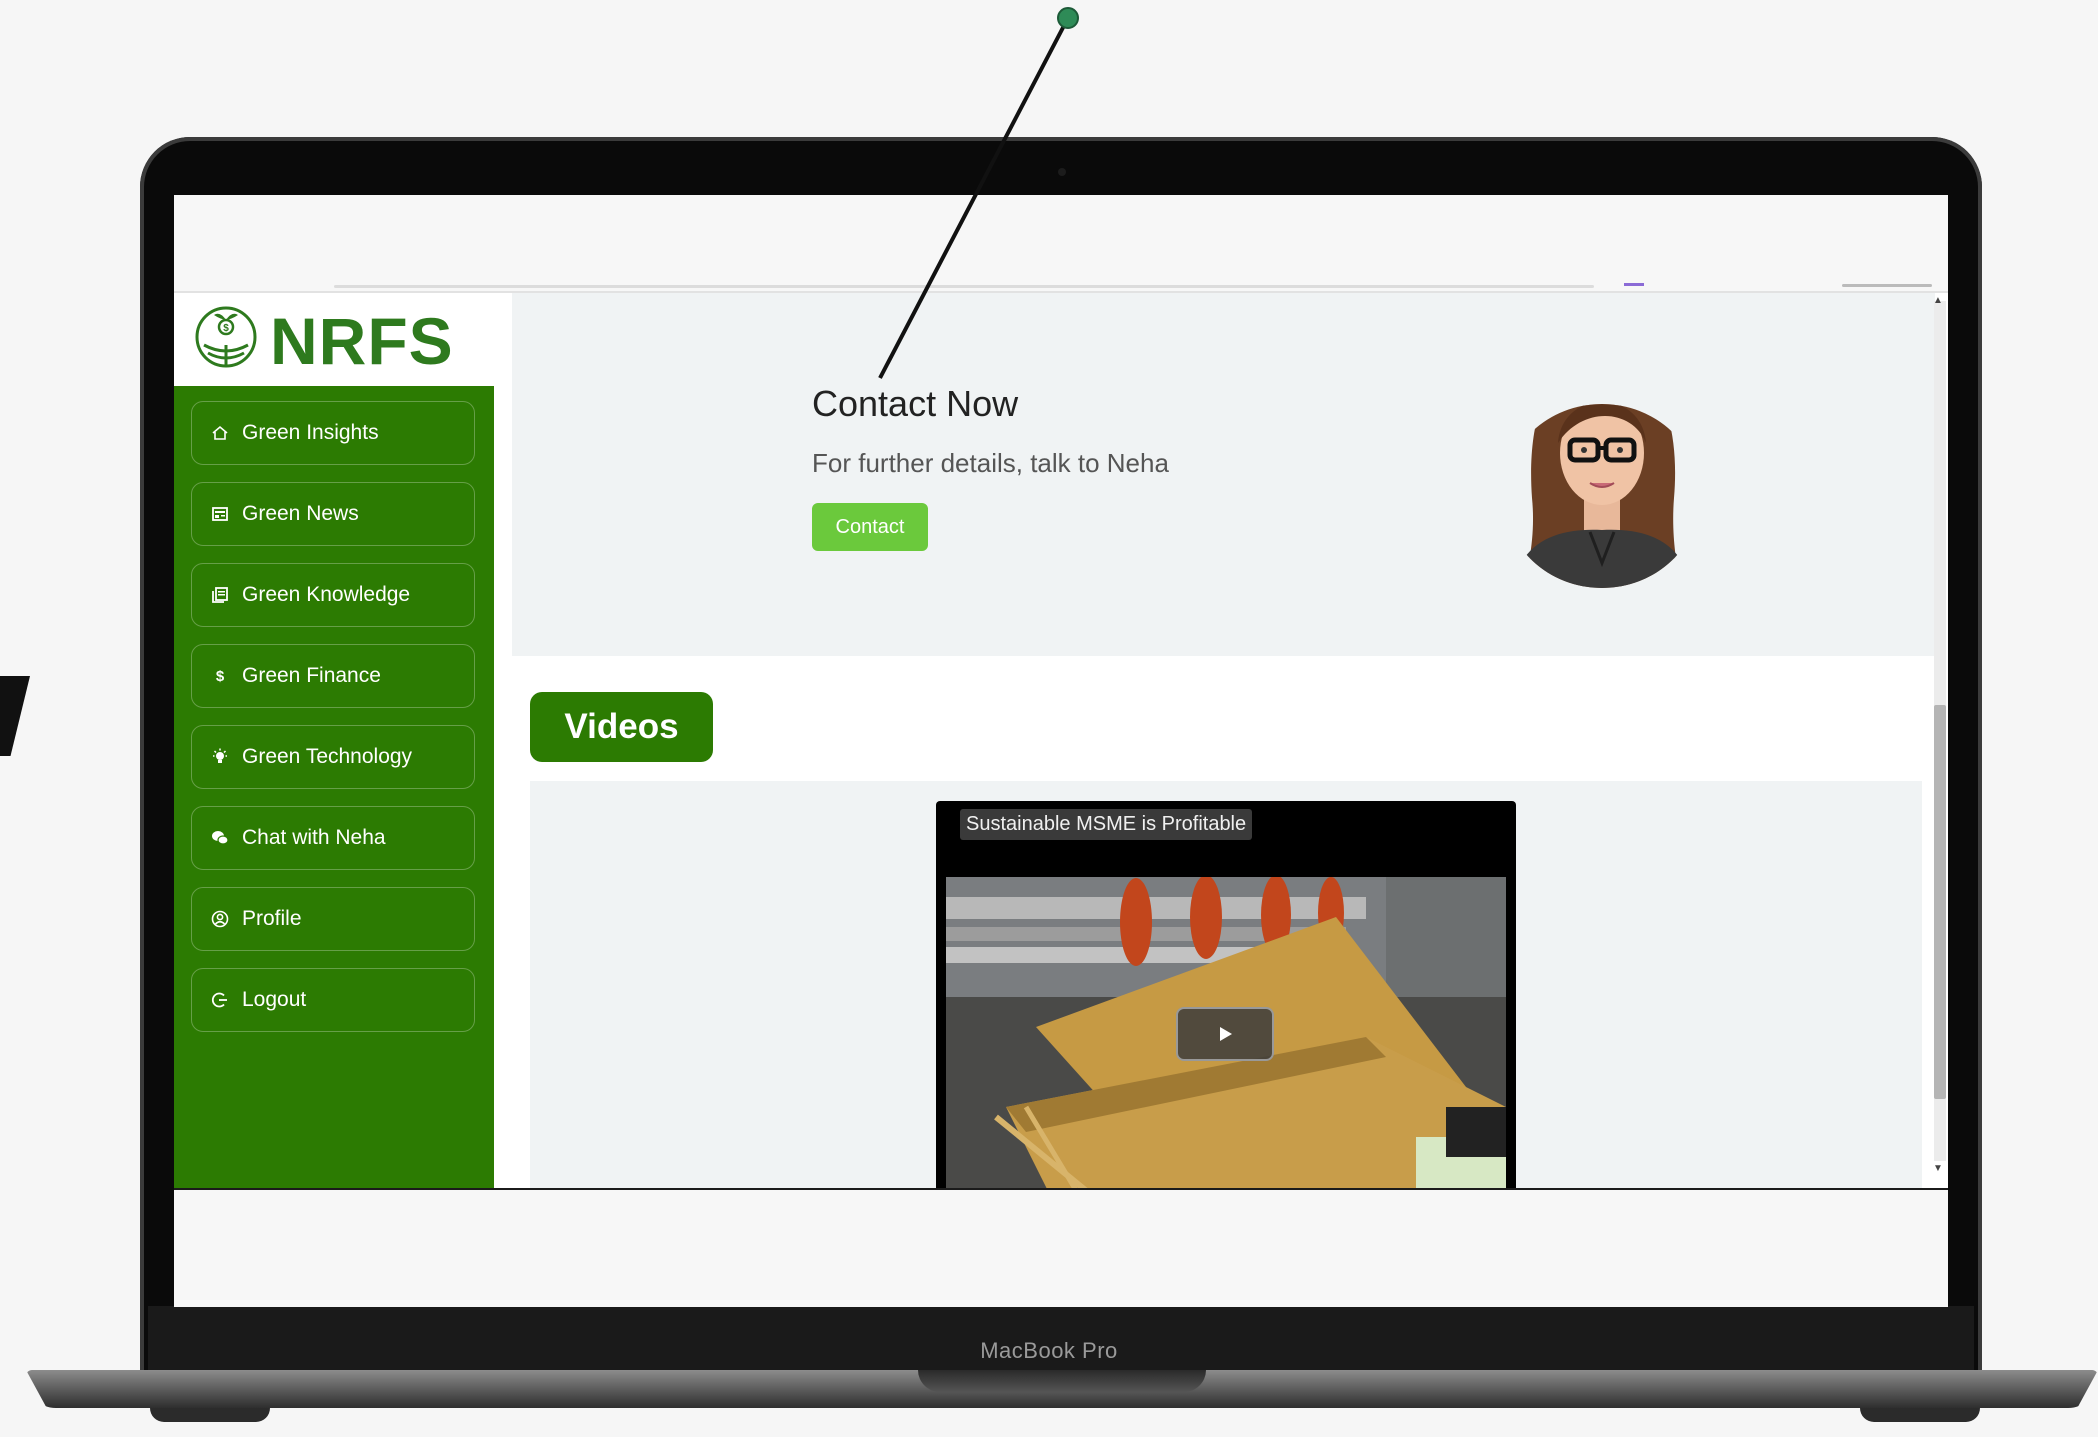  I want to click on tab-indicator, so click(1634, 284).